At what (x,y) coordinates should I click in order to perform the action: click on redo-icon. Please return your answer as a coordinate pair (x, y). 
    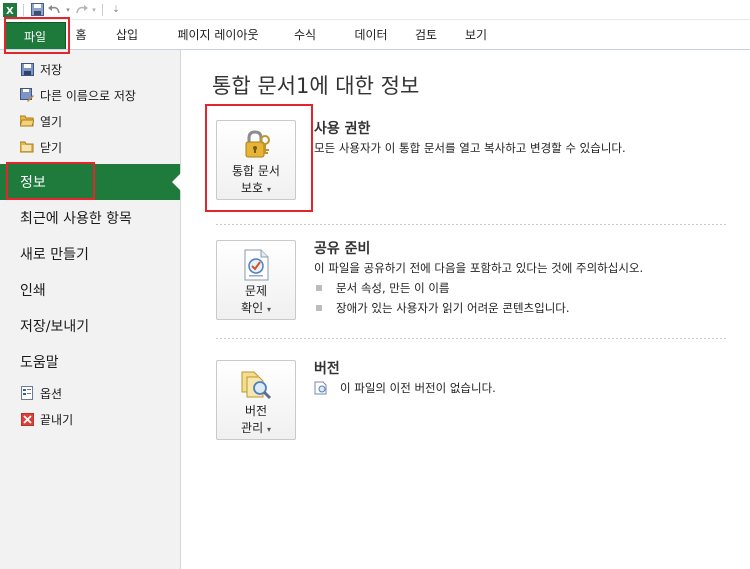
    Looking at the image, I should click on (81, 10).